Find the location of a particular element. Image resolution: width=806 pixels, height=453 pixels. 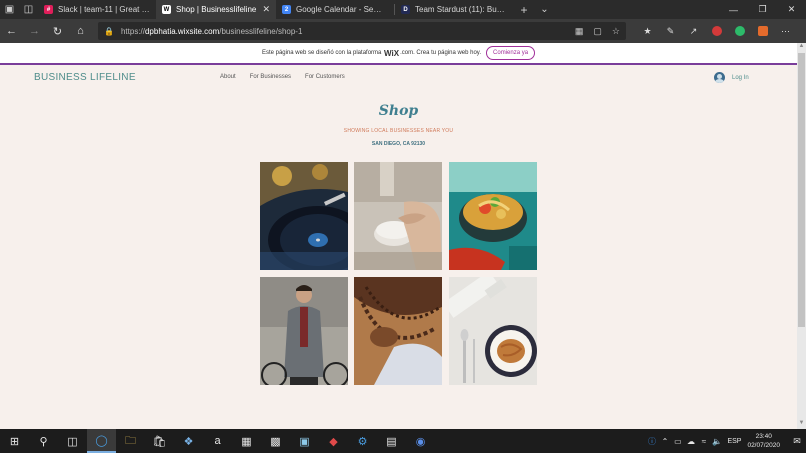

tab-actions-icon: ▣ is located at coordinates (9, 9).